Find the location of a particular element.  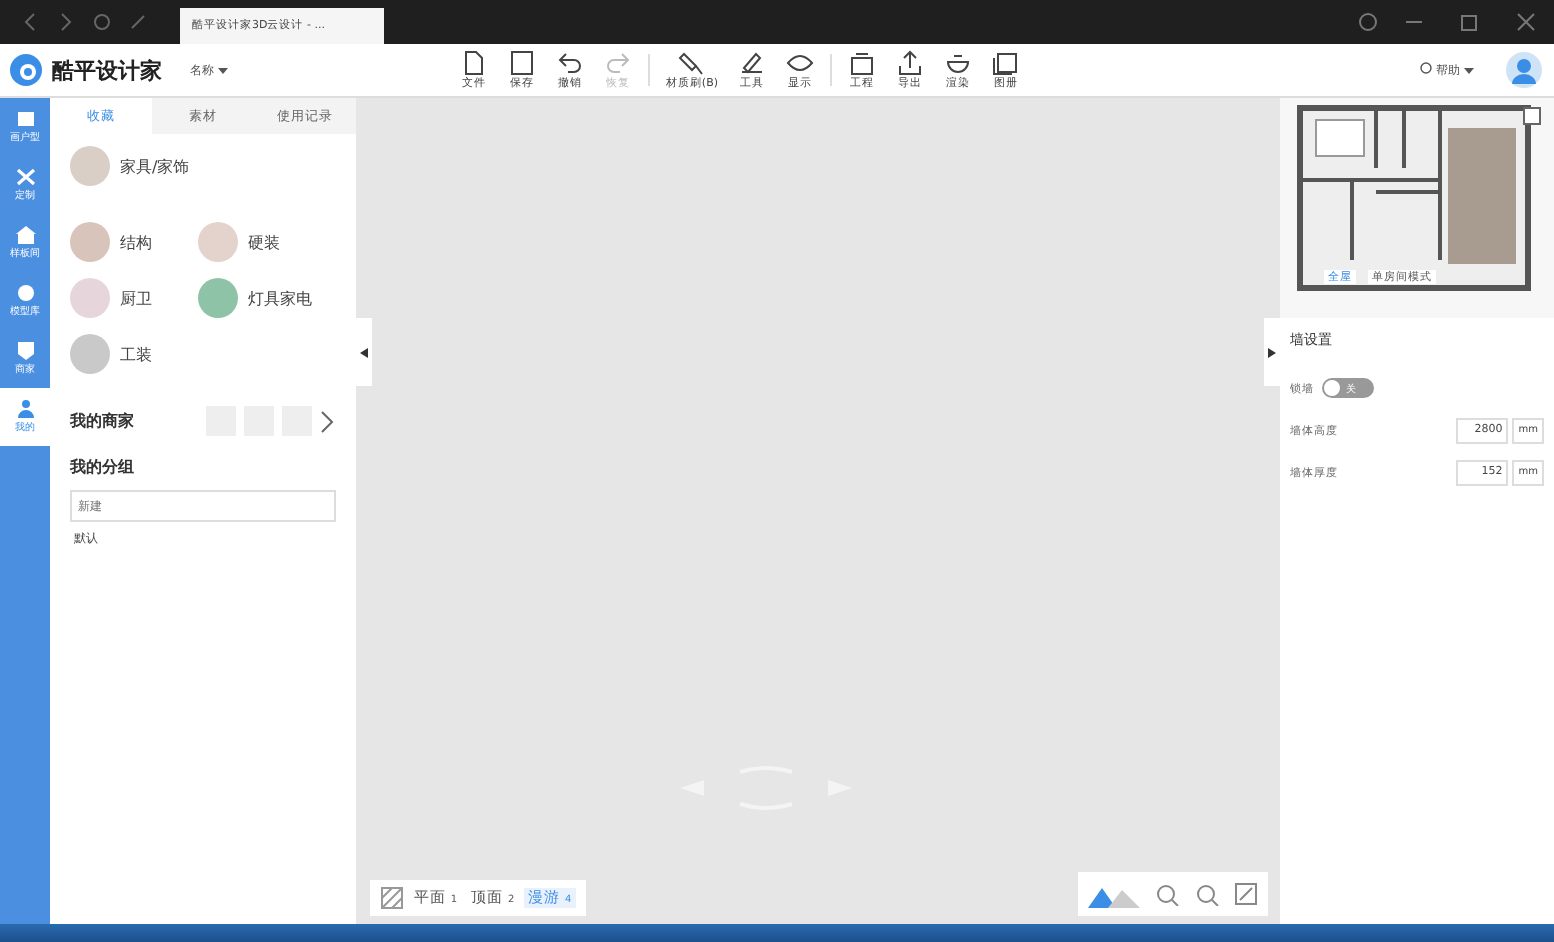

caret-left-icon is located at coordinates (364, 352).